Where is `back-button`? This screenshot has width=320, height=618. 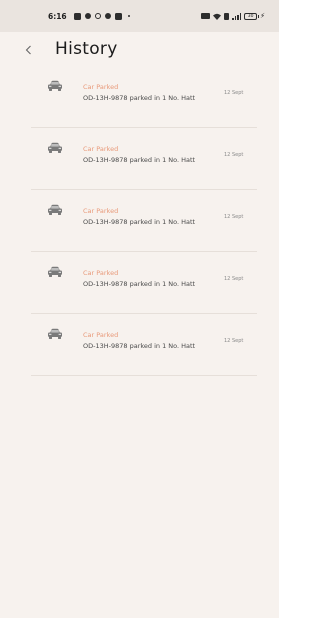
back-button is located at coordinates (28, 50).